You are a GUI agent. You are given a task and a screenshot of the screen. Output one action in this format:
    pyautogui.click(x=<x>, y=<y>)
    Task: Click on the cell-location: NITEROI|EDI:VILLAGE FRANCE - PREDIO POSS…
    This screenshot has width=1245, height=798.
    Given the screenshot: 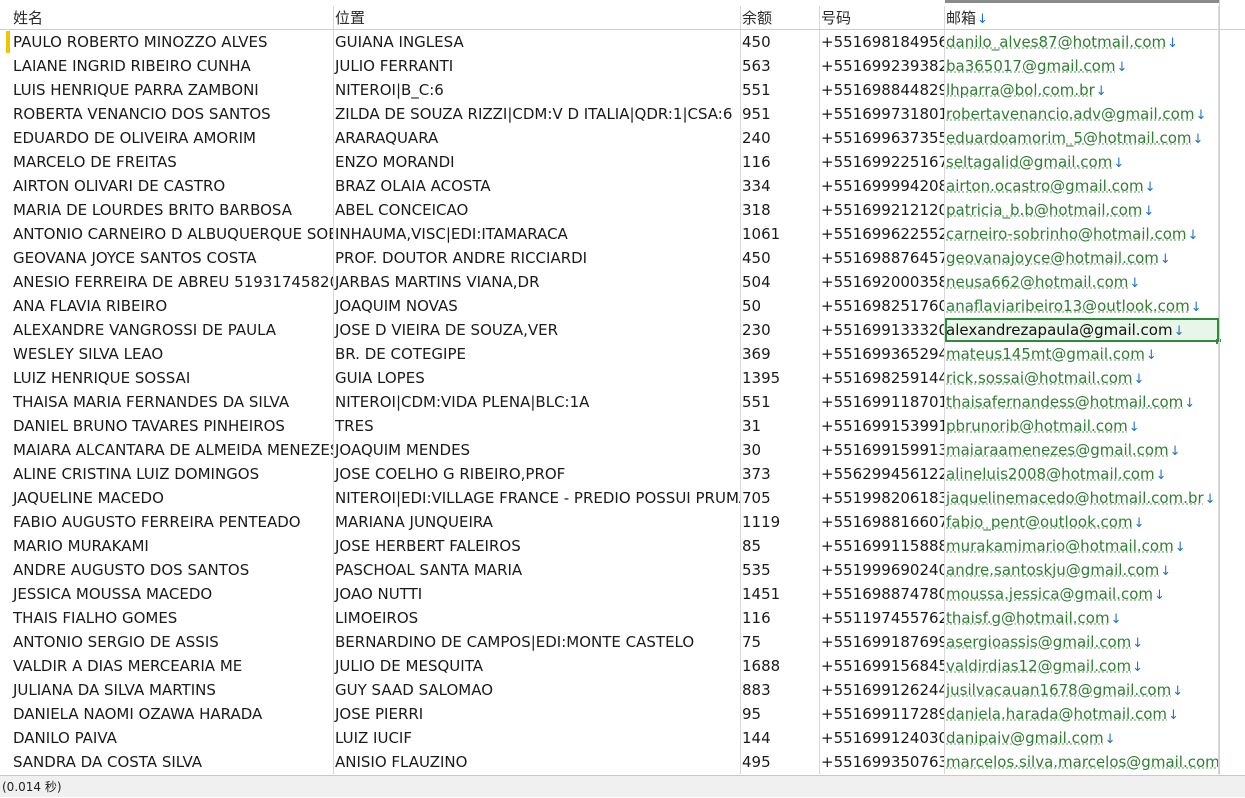 What is the action you would take?
    pyautogui.click(x=537, y=498)
    